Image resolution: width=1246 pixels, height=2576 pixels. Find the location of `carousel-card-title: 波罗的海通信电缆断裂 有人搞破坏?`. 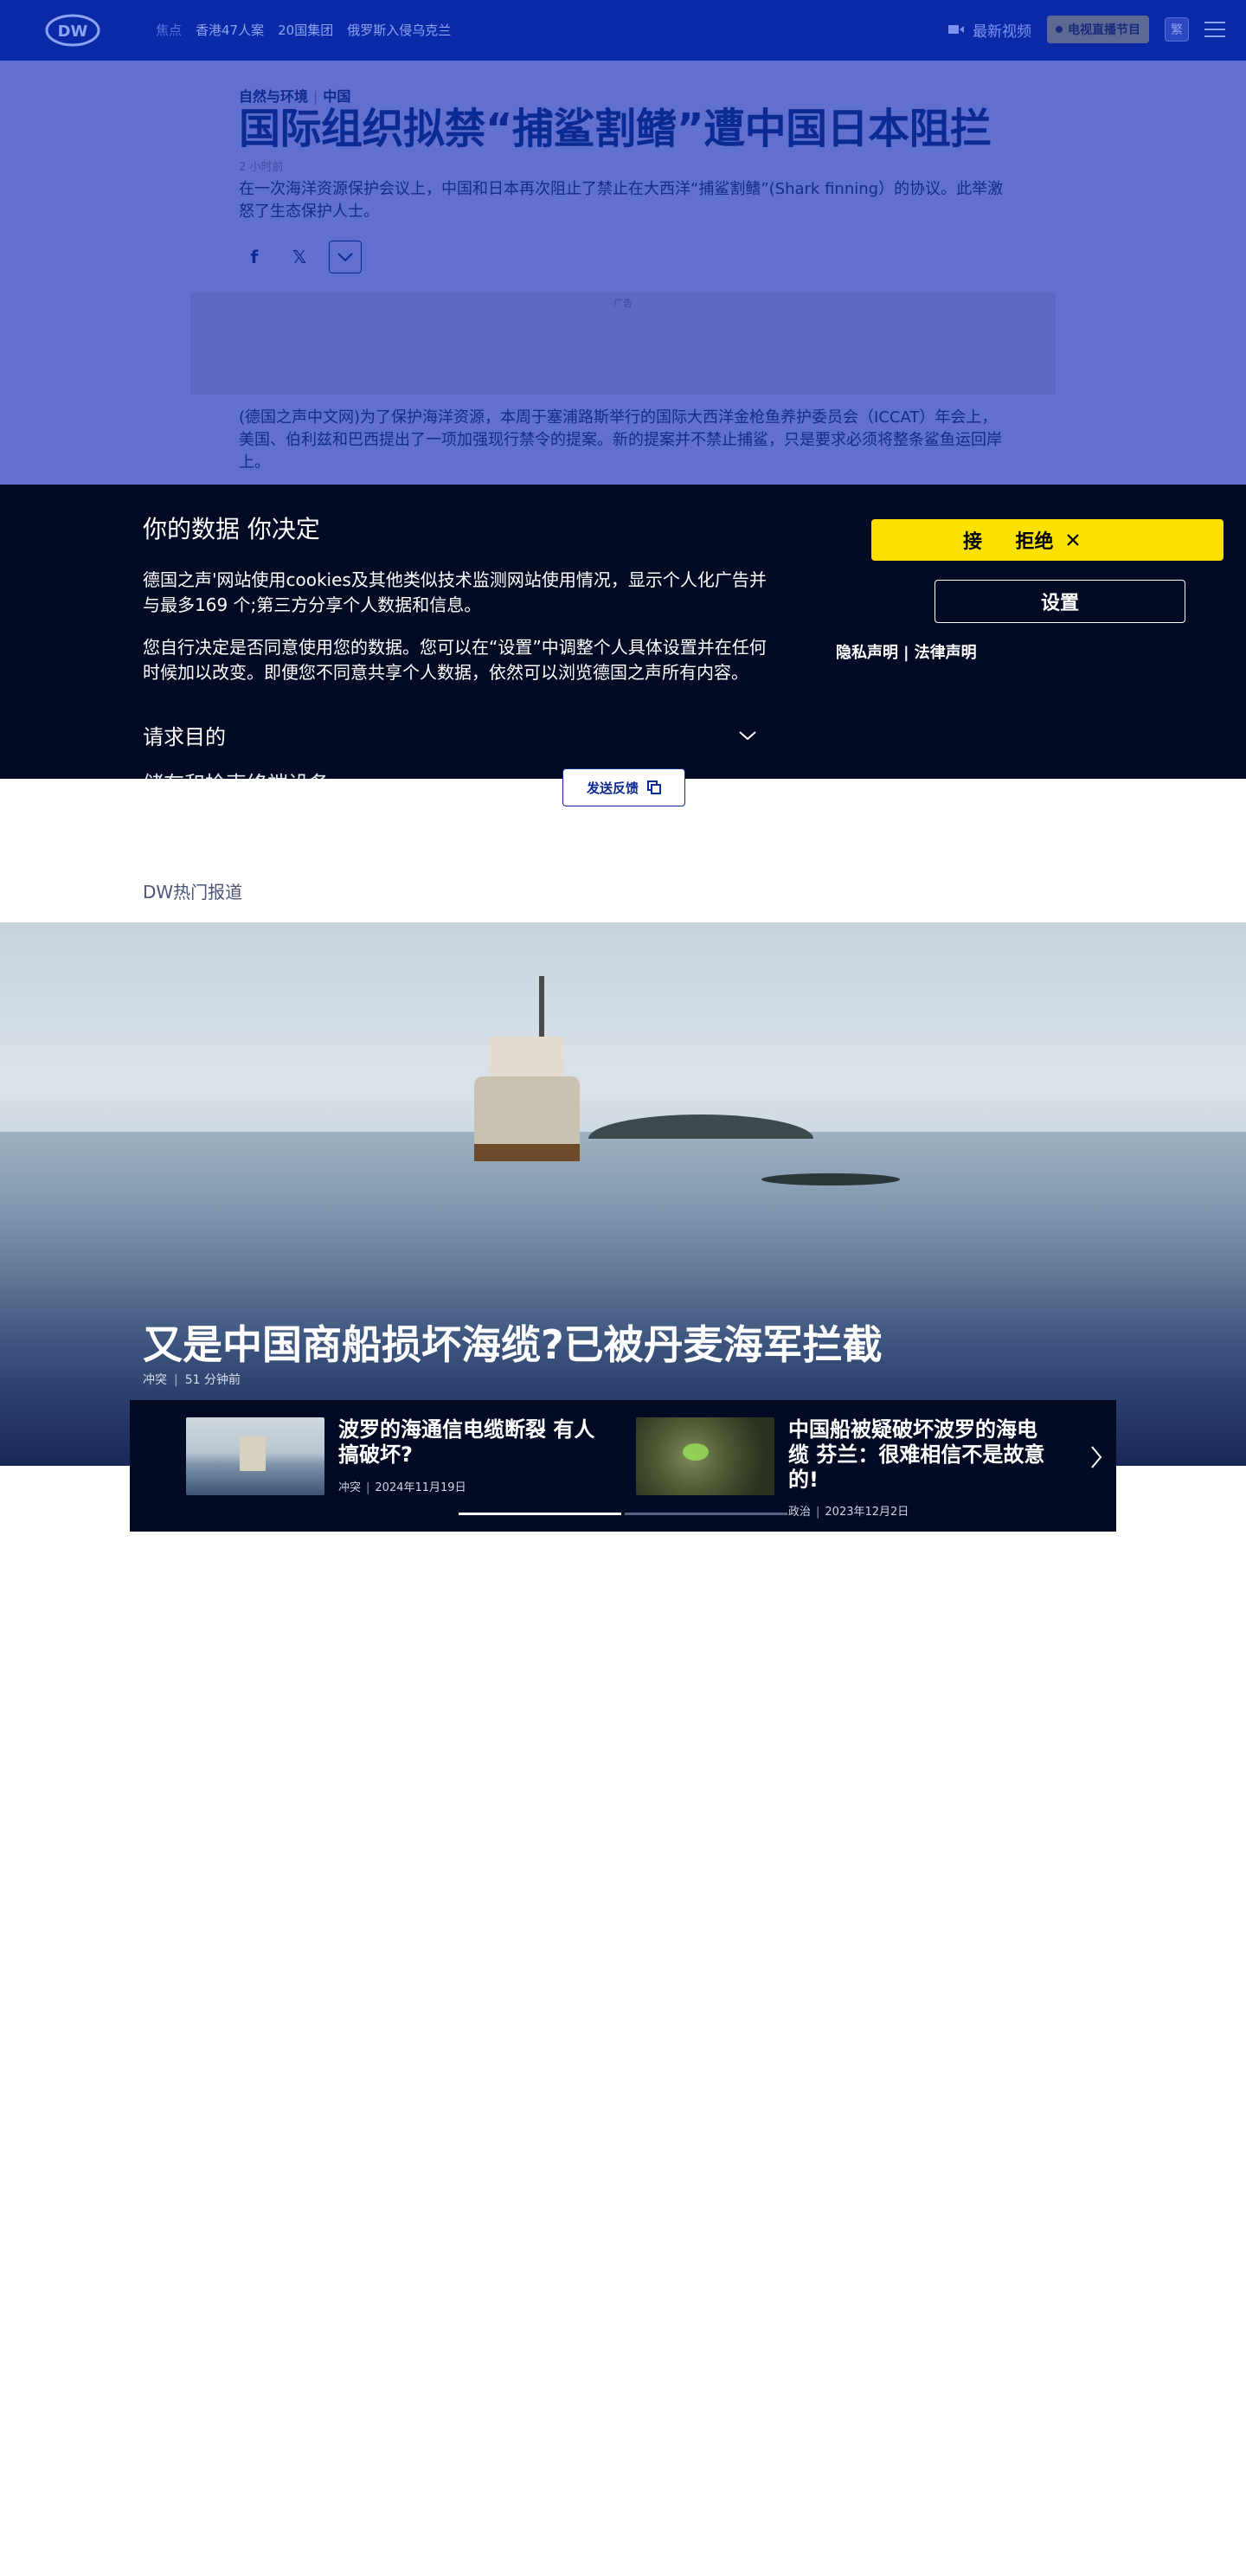

carousel-card-title: 波罗的海通信电缆断裂 有人搞破坏? is located at coordinates (467, 1442).